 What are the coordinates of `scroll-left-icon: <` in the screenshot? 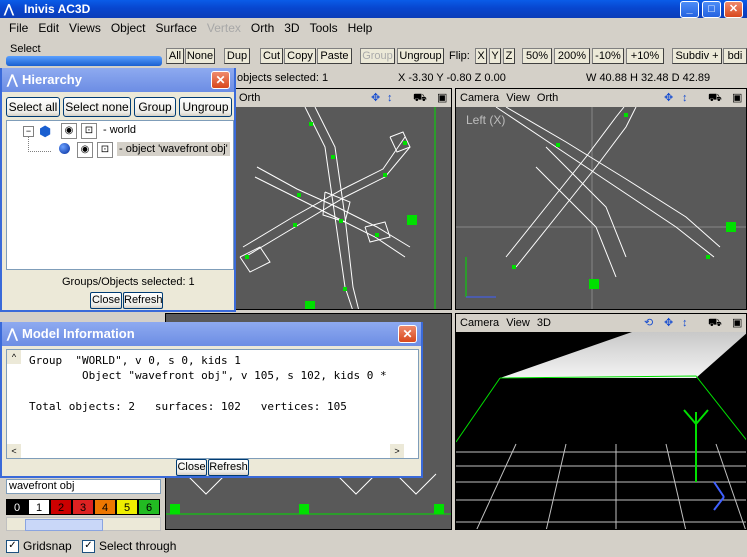 It's located at (14, 451).